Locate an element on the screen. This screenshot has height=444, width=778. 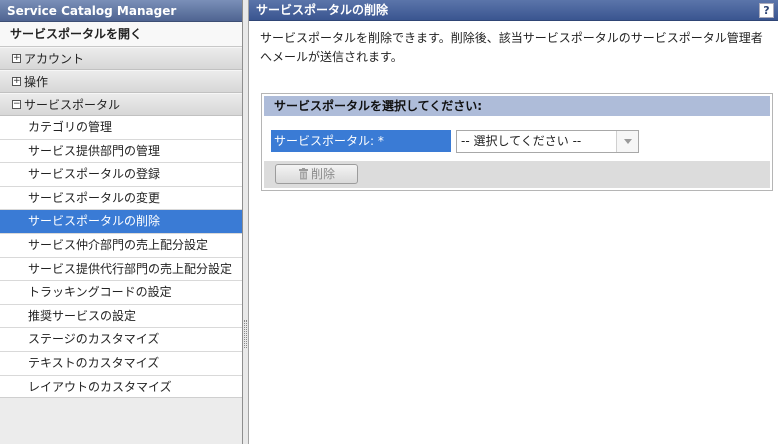
sidebar-group-operation: + 操作 is located at coordinates (121, 81).